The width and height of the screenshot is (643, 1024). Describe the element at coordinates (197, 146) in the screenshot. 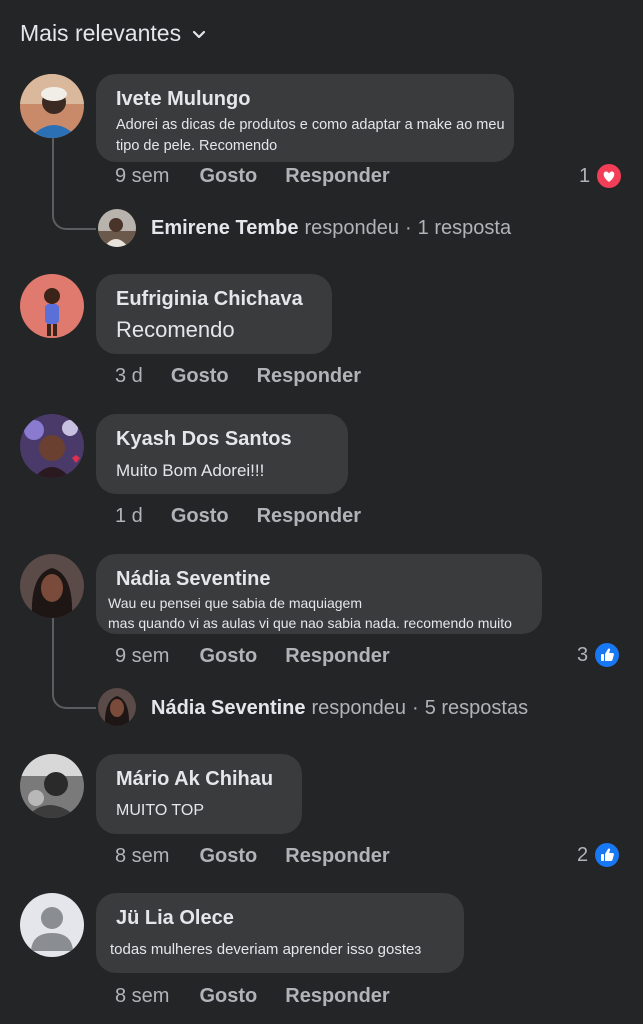

I see `comment-text-line: tipo de pele. Recomendo` at that location.